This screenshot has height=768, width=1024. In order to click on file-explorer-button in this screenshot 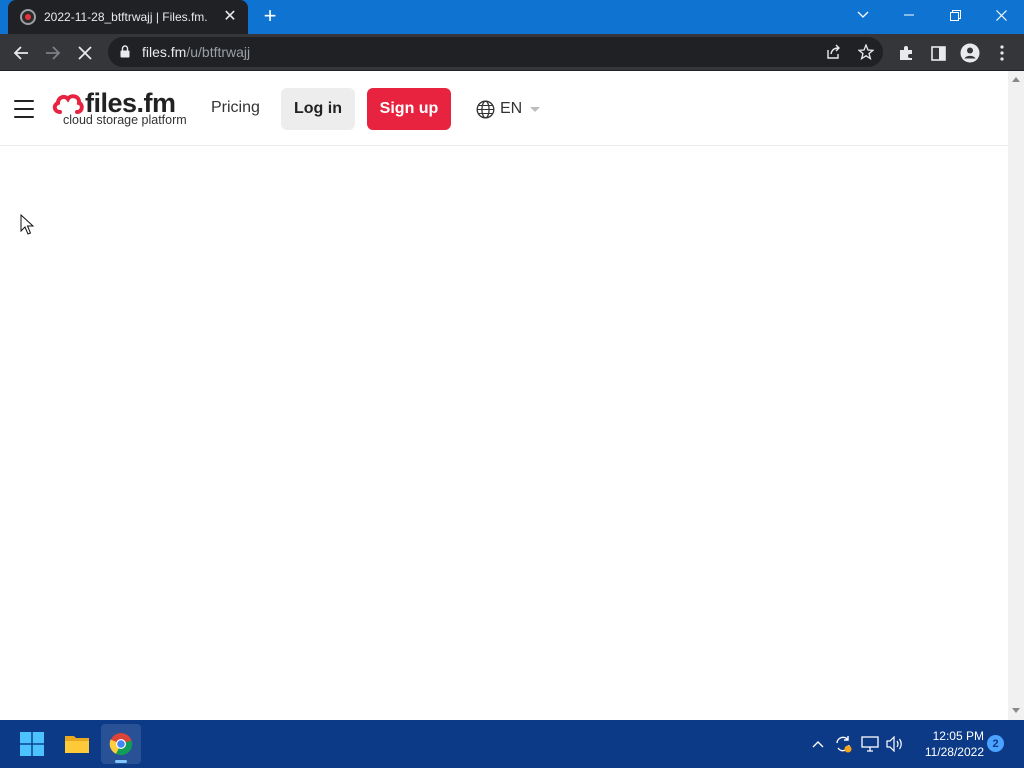, I will do `click(77, 744)`.